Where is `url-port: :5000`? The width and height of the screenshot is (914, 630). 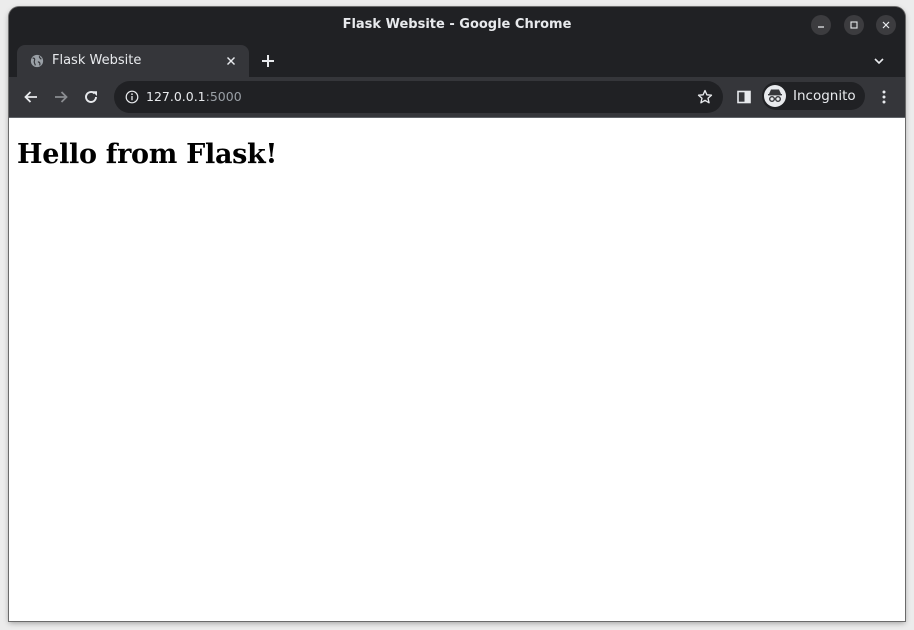
url-port: :5000 is located at coordinates (223, 96).